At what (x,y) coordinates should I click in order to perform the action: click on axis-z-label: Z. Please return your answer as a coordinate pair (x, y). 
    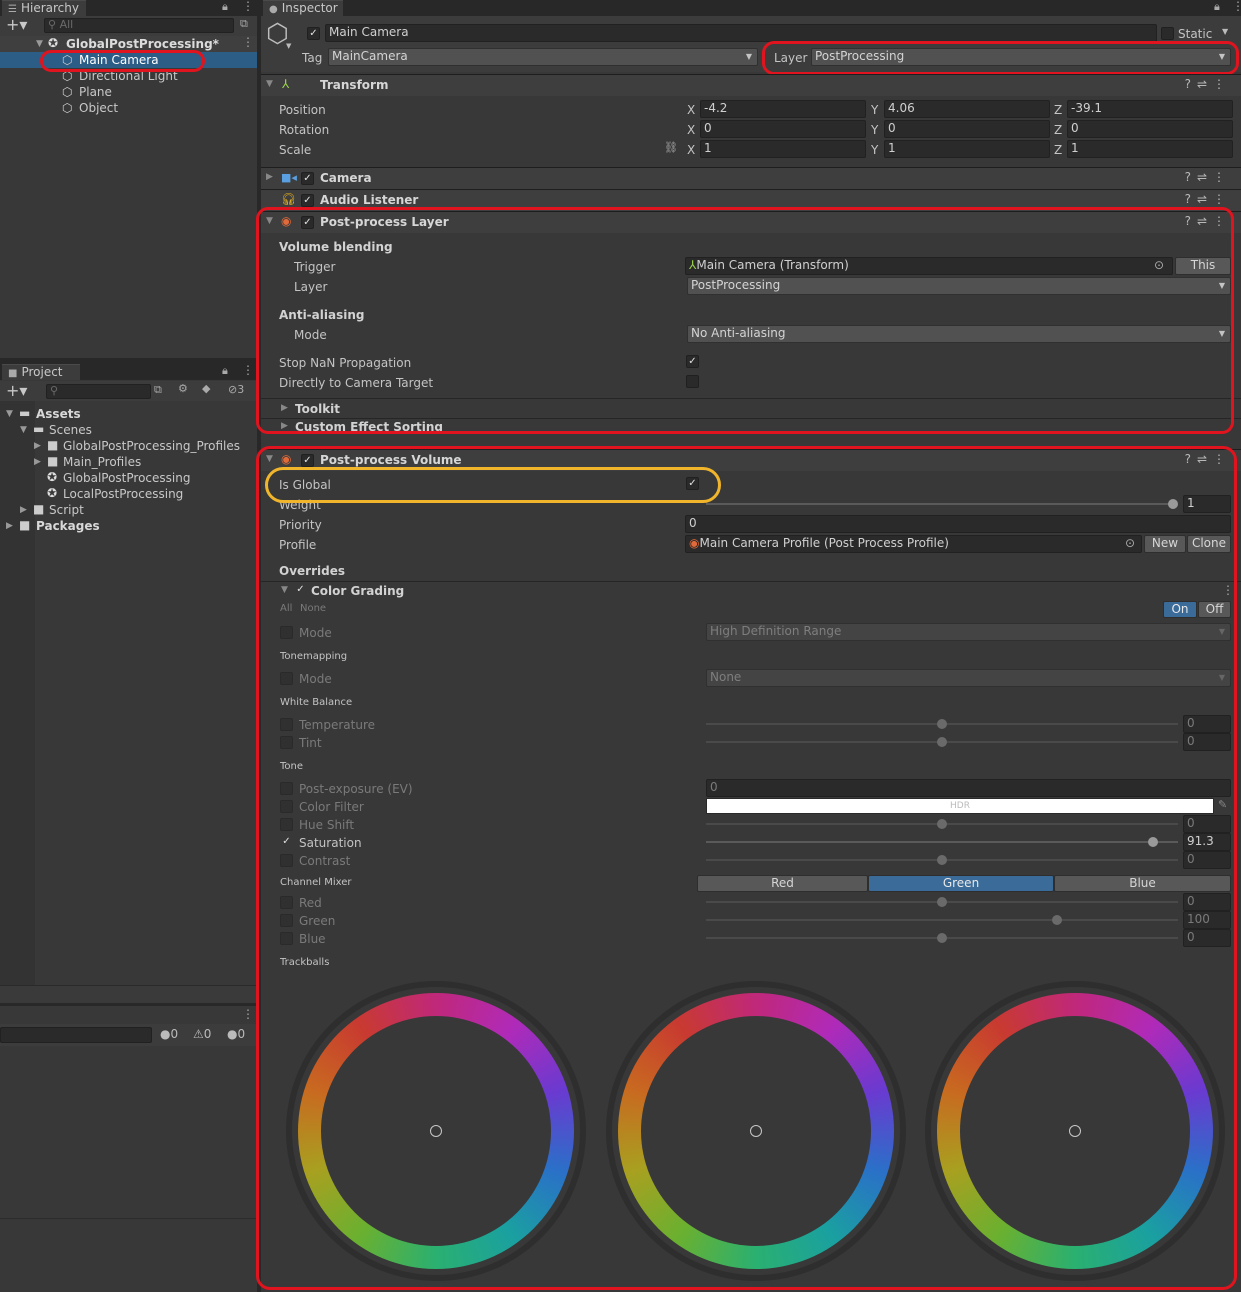
    Looking at the image, I should click on (1058, 150).